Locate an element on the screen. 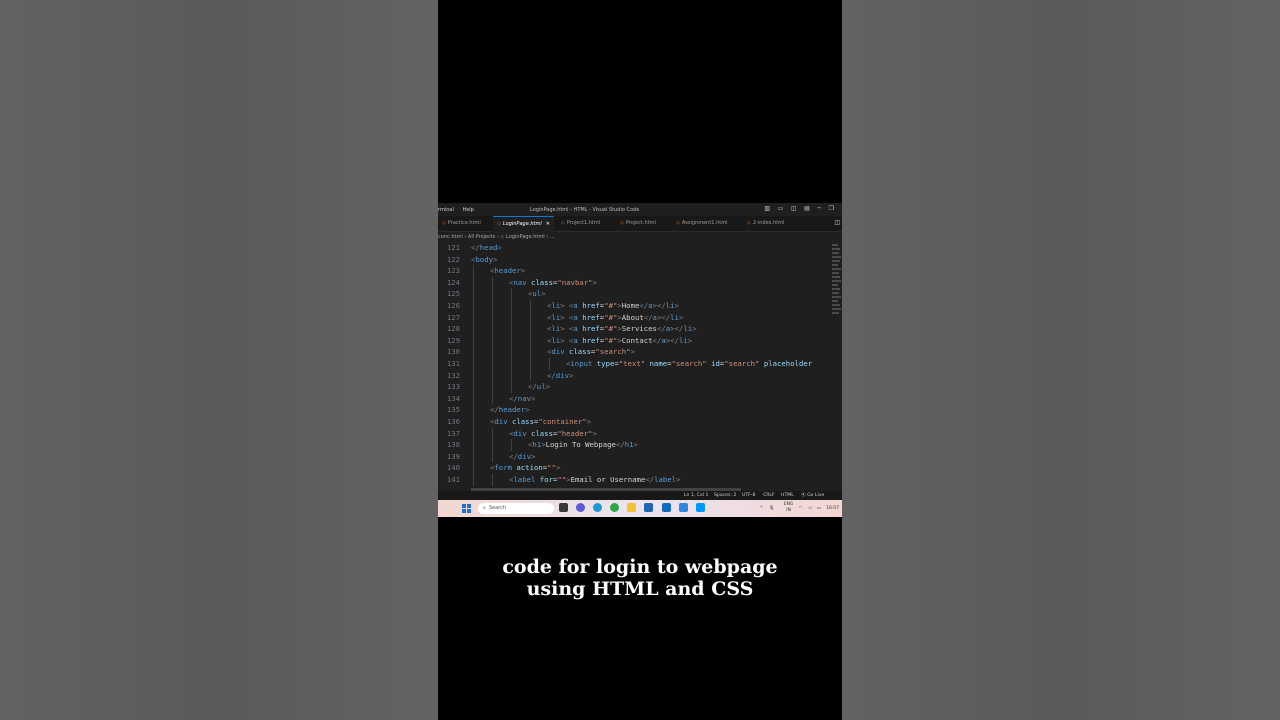  outlook-app-icon is located at coordinates (666, 507).